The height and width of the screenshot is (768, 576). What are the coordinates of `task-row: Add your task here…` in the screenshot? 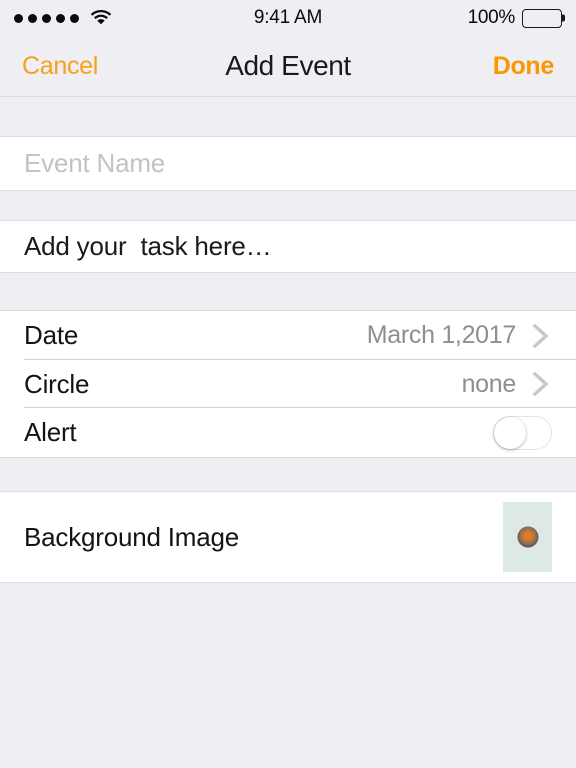 It's located at (288, 246).